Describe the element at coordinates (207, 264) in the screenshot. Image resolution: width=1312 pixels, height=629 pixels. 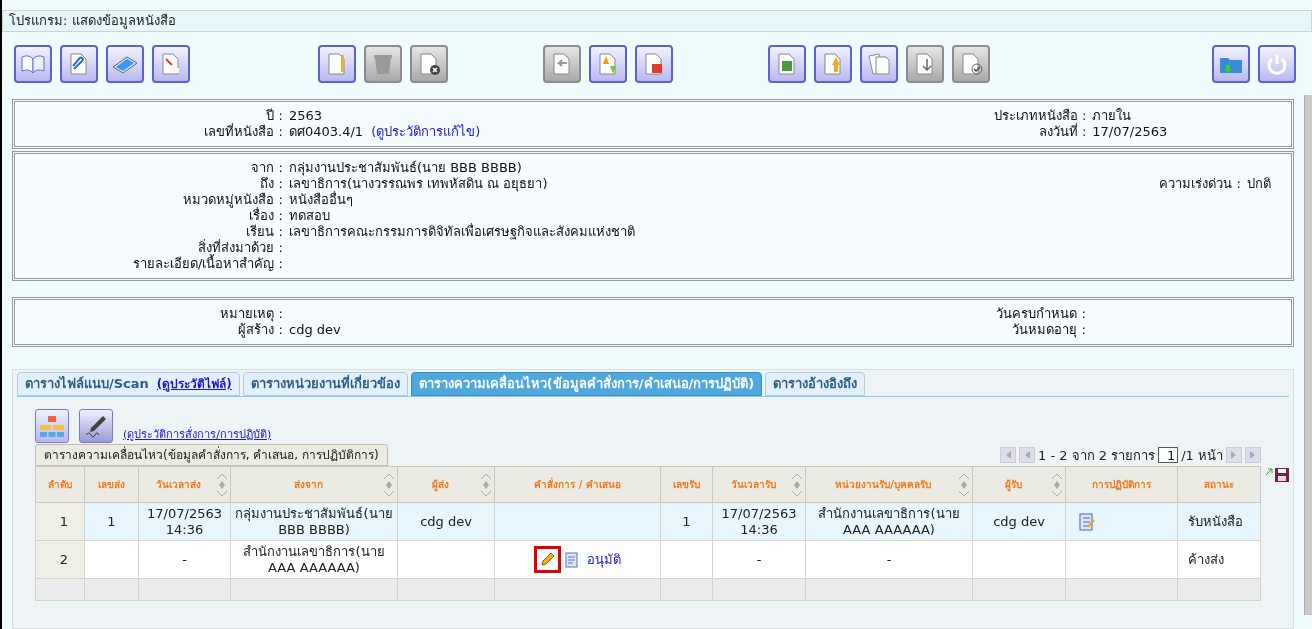
I see `field-label: รายละเอียด/เนื้อหาสำคัญ :` at that location.